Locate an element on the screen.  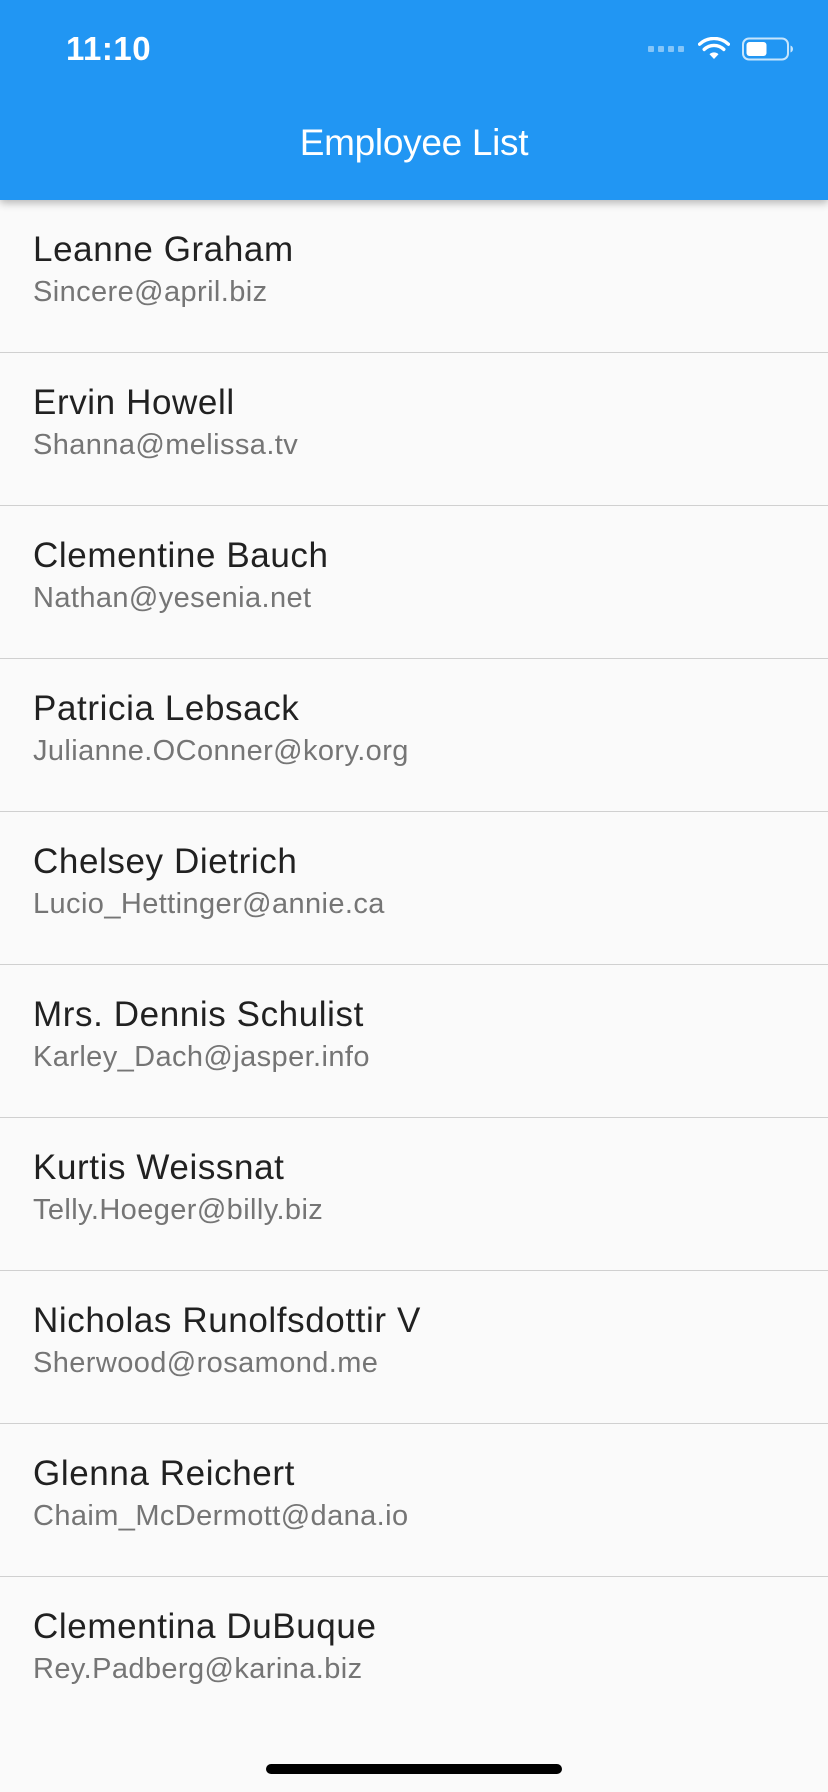
employee-name: Leanne Graham is located at coordinates (163, 249).